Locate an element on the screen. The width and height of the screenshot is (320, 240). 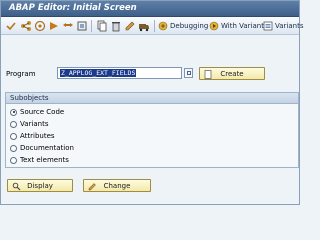
display-icon is located at coordinates (16, 186).